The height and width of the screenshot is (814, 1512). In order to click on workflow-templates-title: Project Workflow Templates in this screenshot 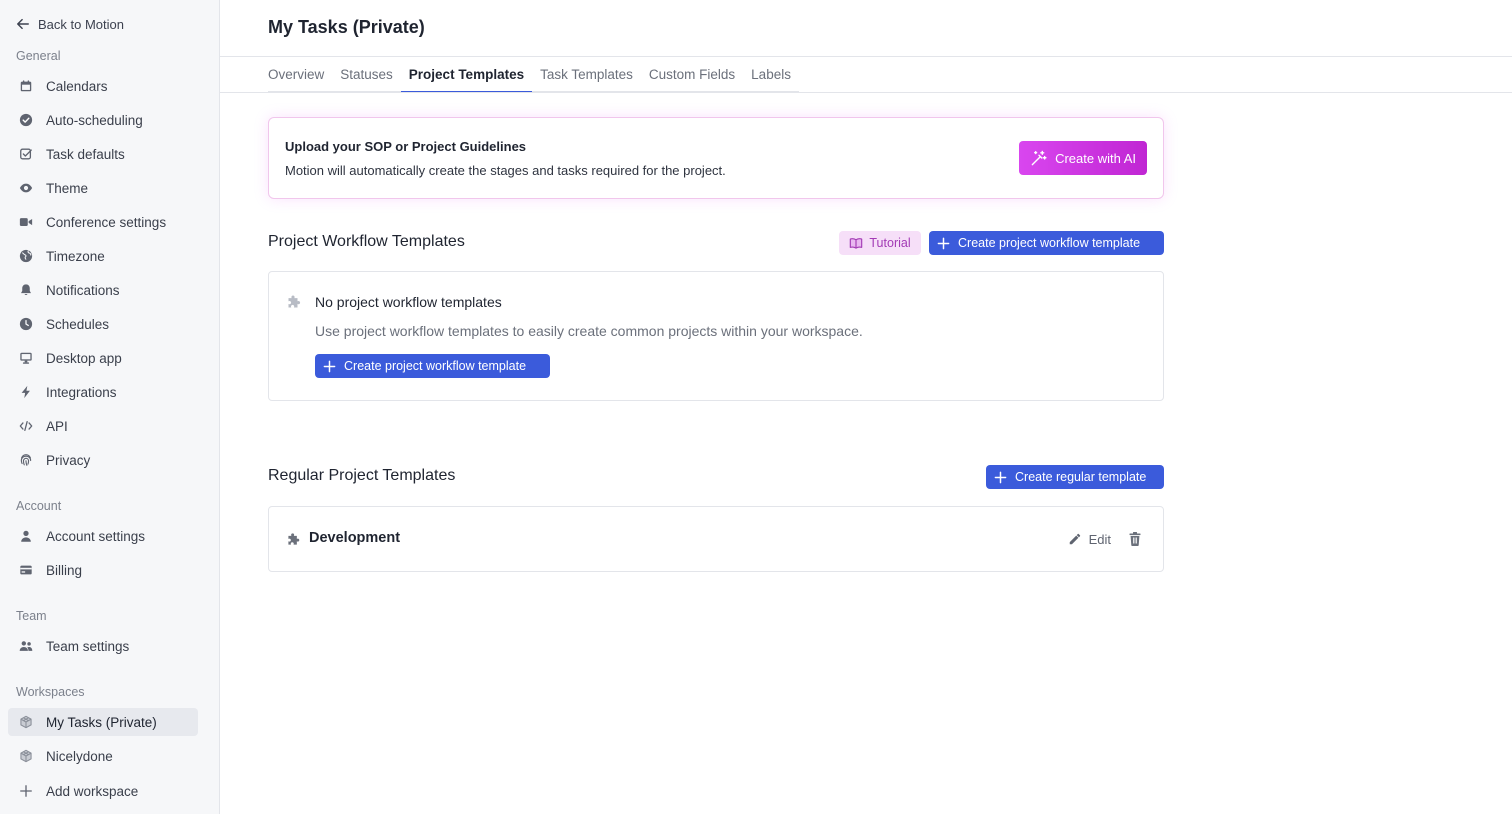, I will do `click(366, 241)`.